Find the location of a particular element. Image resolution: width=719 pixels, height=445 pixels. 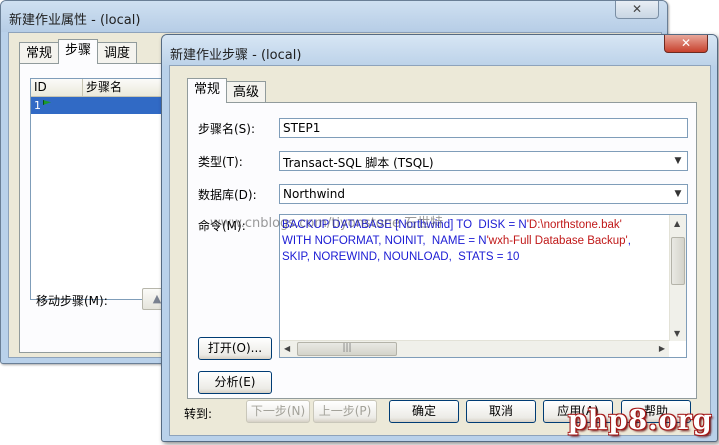

command-label: 命令(M): is located at coordinates (222, 226).